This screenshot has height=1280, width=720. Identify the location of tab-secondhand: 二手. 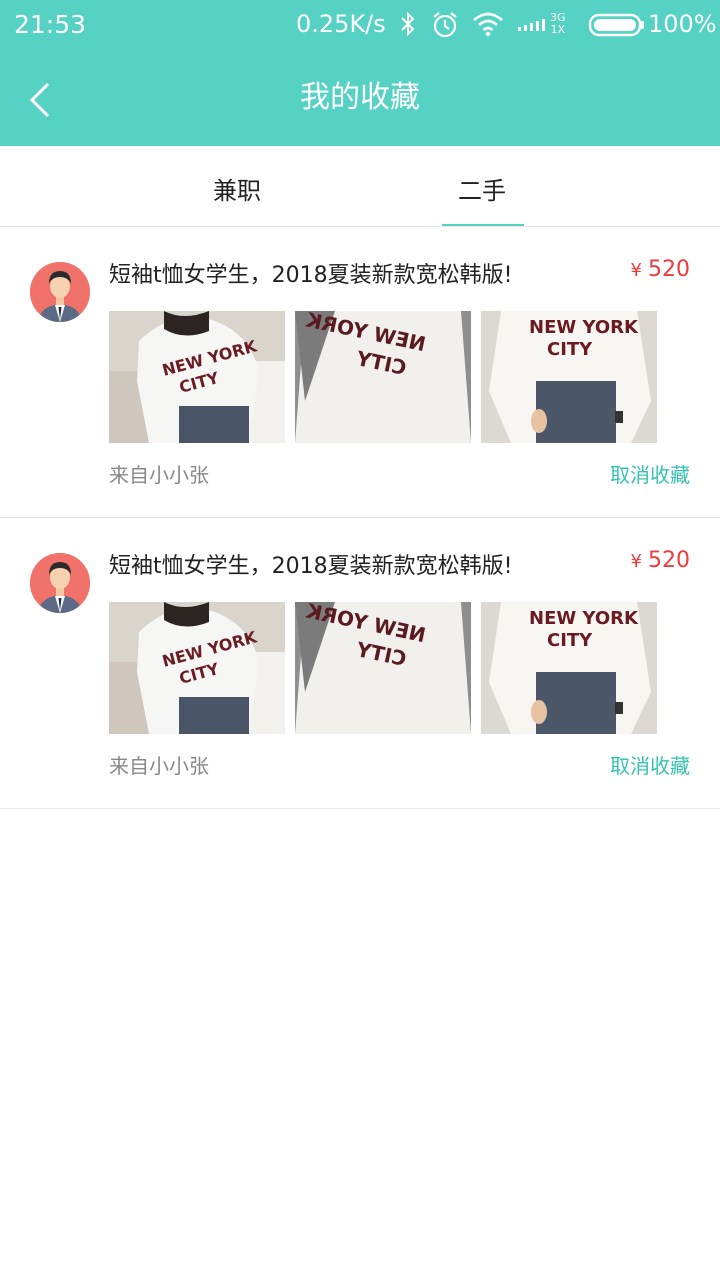
(482, 186).